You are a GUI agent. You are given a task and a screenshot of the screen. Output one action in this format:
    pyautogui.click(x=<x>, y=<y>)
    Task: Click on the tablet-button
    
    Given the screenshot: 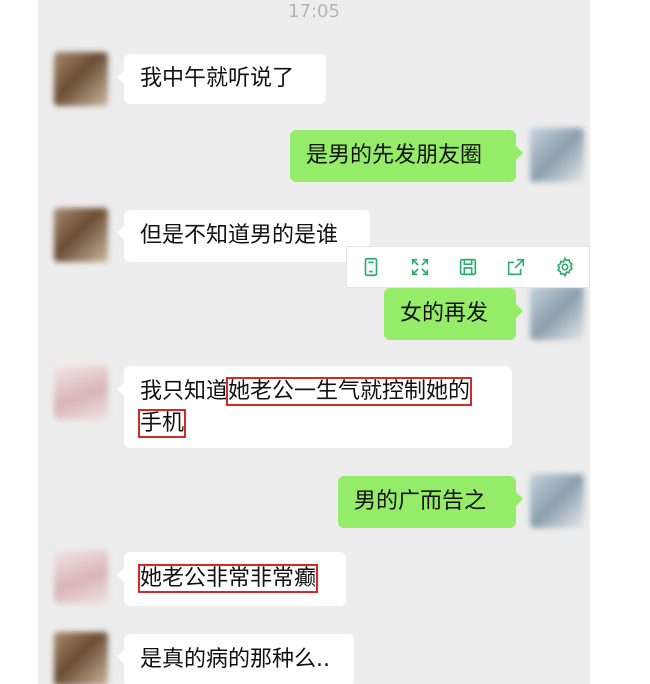 What is the action you would take?
    pyautogui.click(x=371, y=267)
    